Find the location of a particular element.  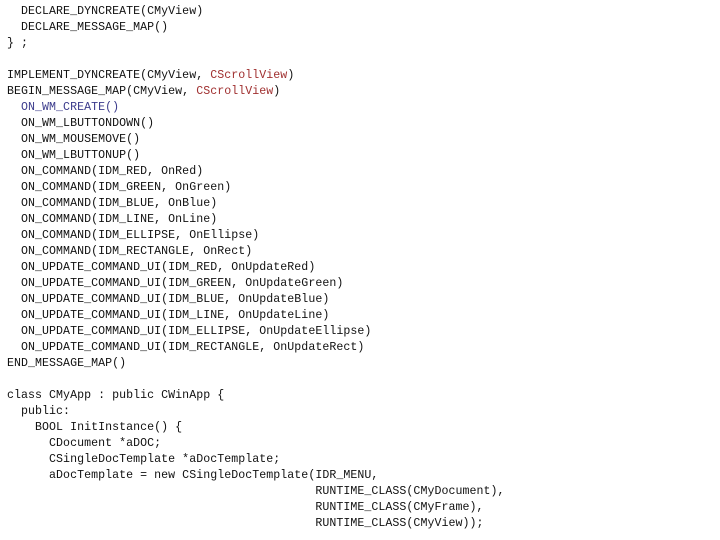

code-token-plain: public: is located at coordinates (46, 411).